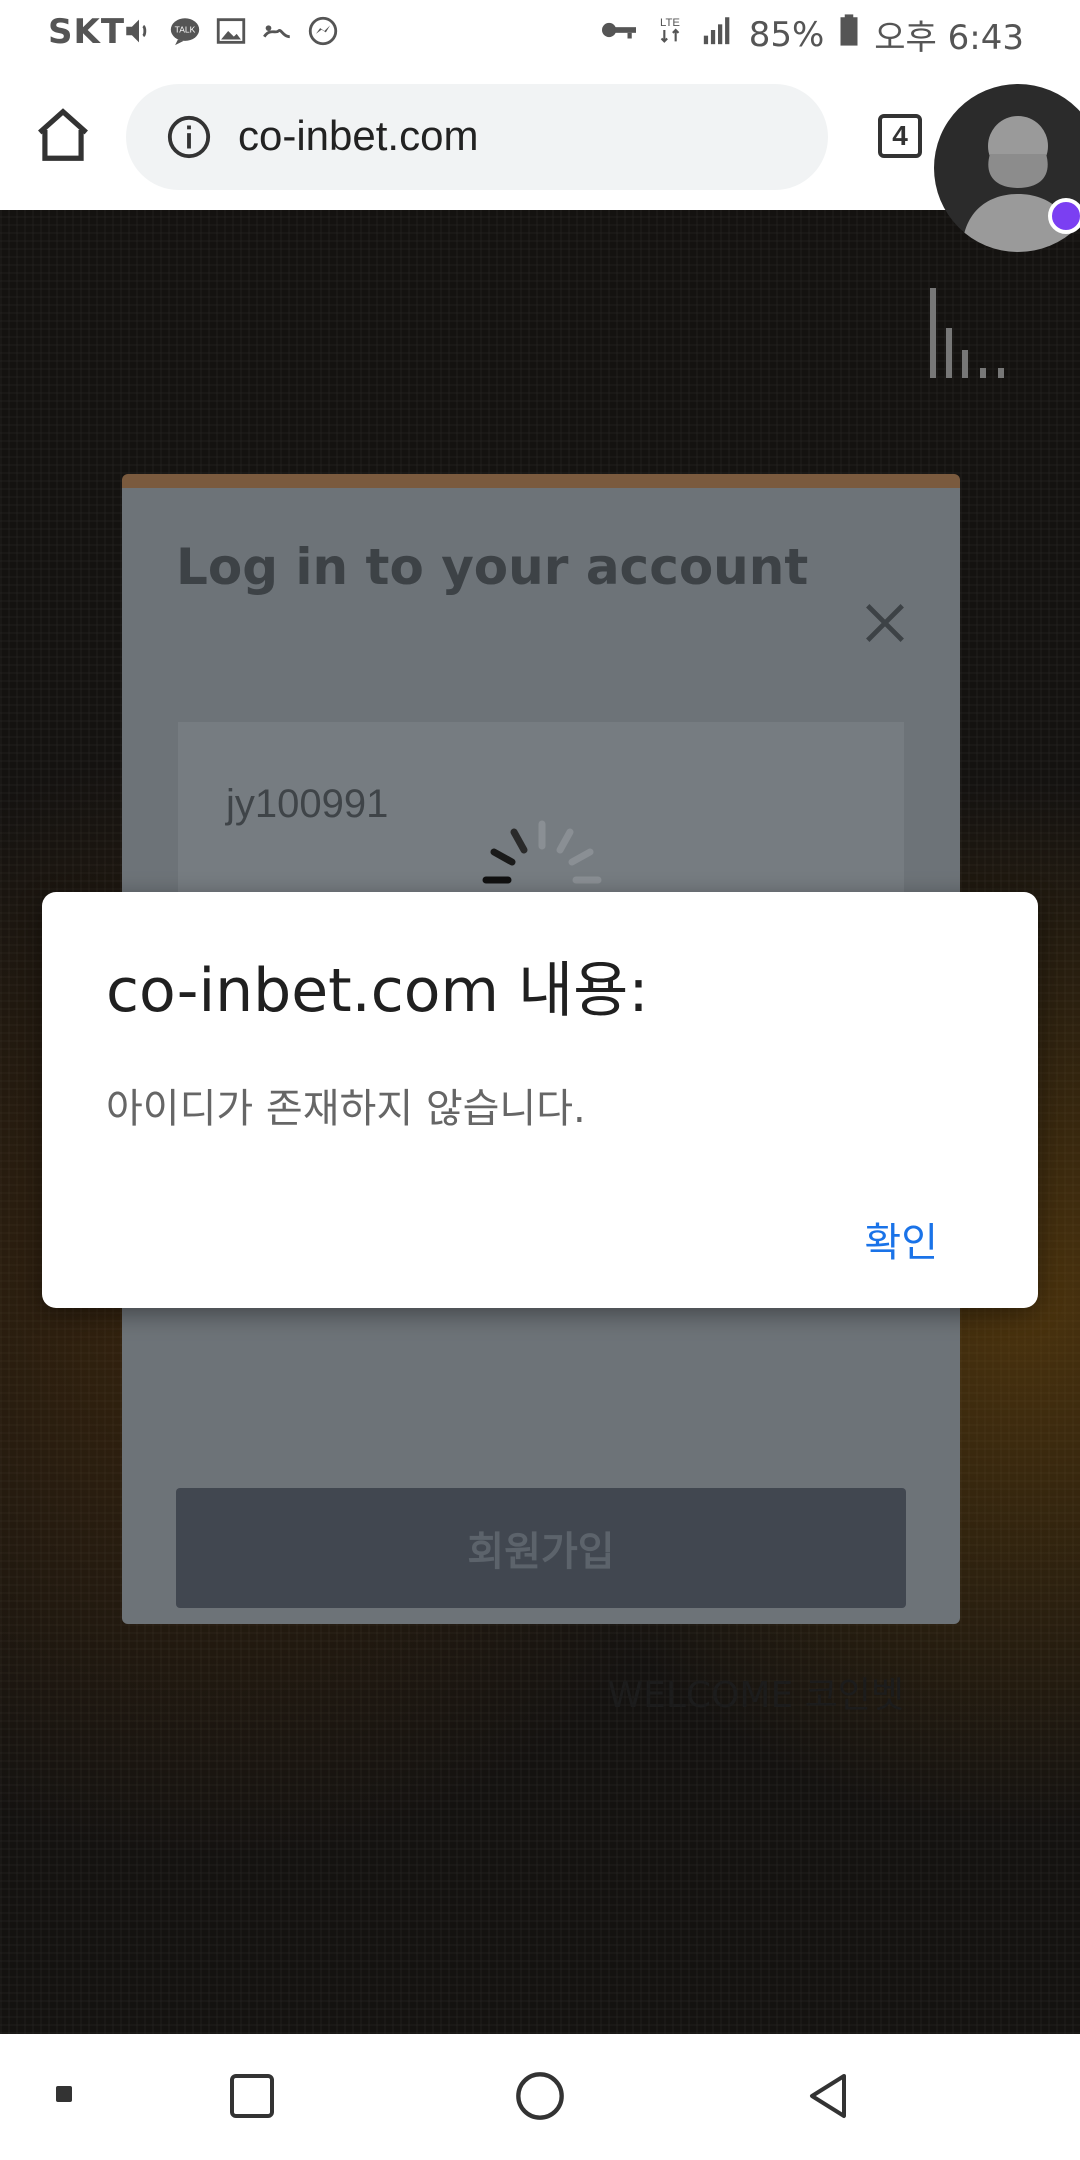 This screenshot has width=1080, height=2160. Describe the element at coordinates (277, 31) in the screenshot. I see `app-icon` at that location.